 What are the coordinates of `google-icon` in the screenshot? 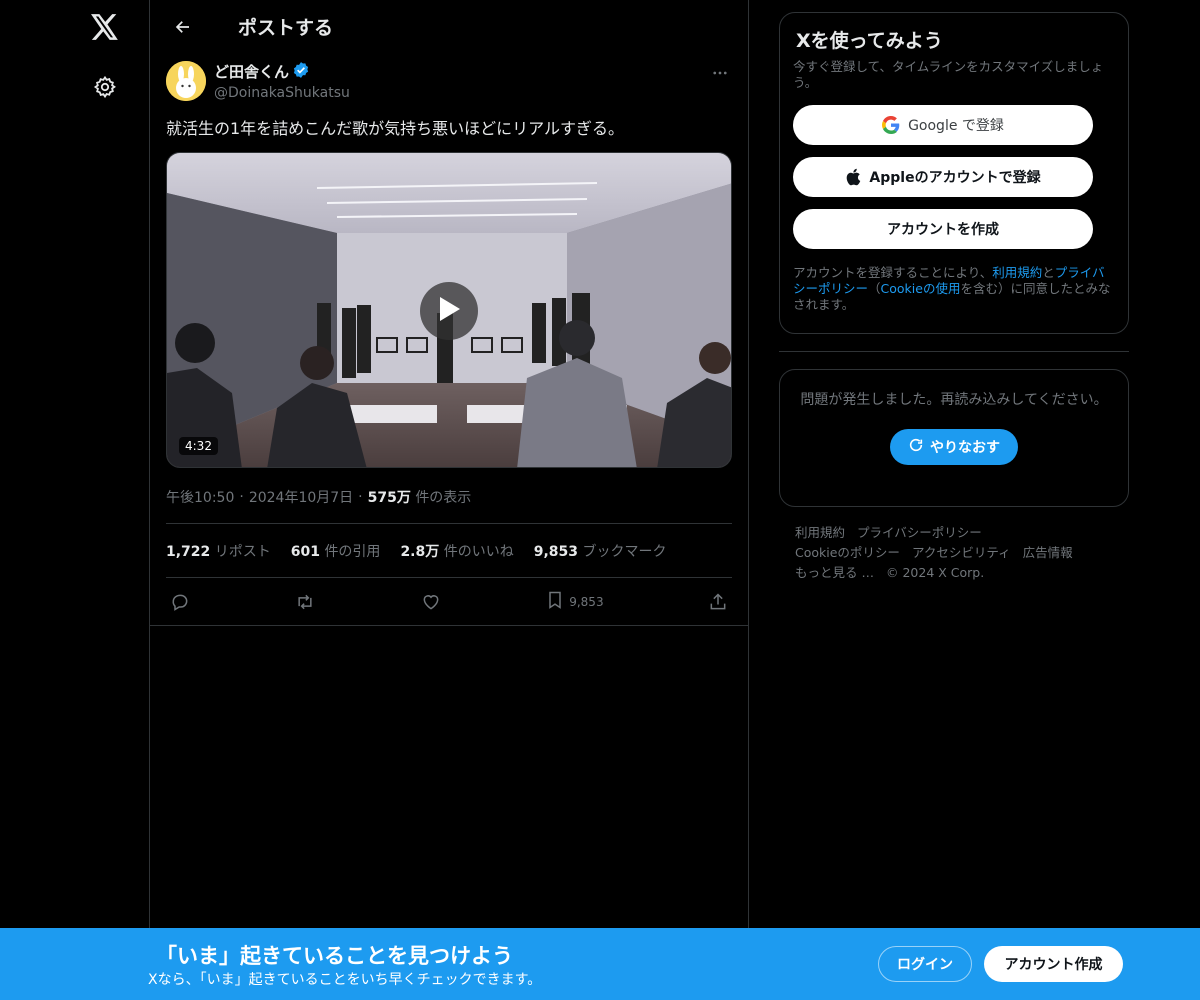 It's located at (891, 125).